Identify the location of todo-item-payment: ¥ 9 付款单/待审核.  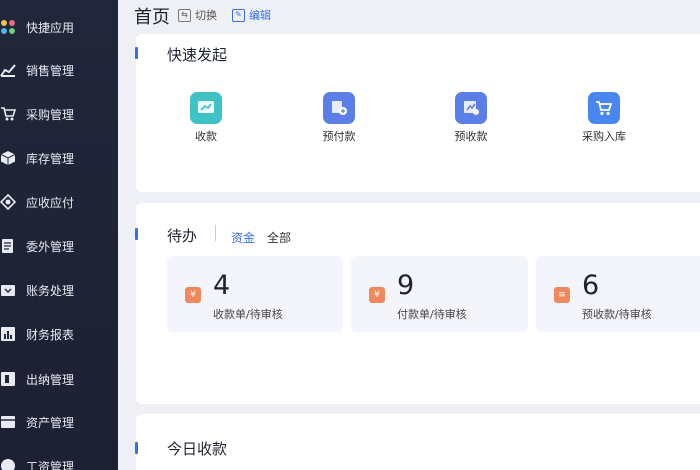
(439, 294).